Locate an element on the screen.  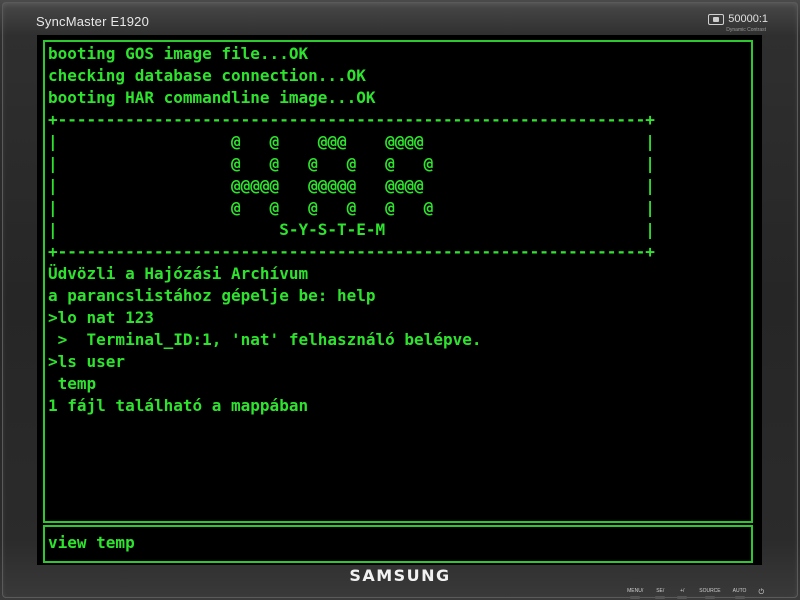
magic-button-label: SE/ is located at coordinates (660, 591).